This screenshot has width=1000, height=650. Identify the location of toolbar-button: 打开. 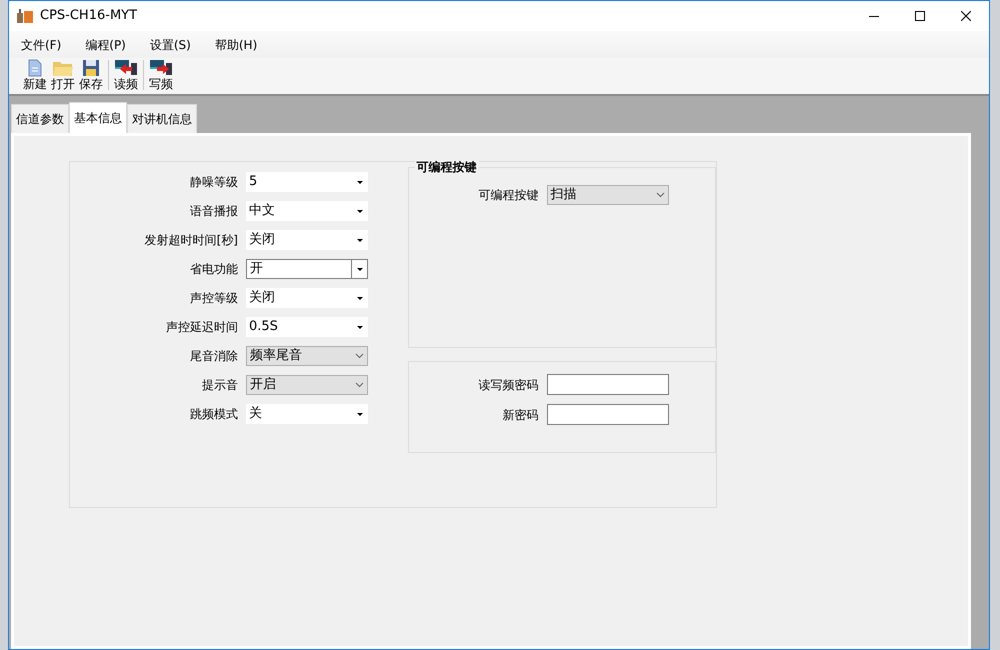
(63, 74).